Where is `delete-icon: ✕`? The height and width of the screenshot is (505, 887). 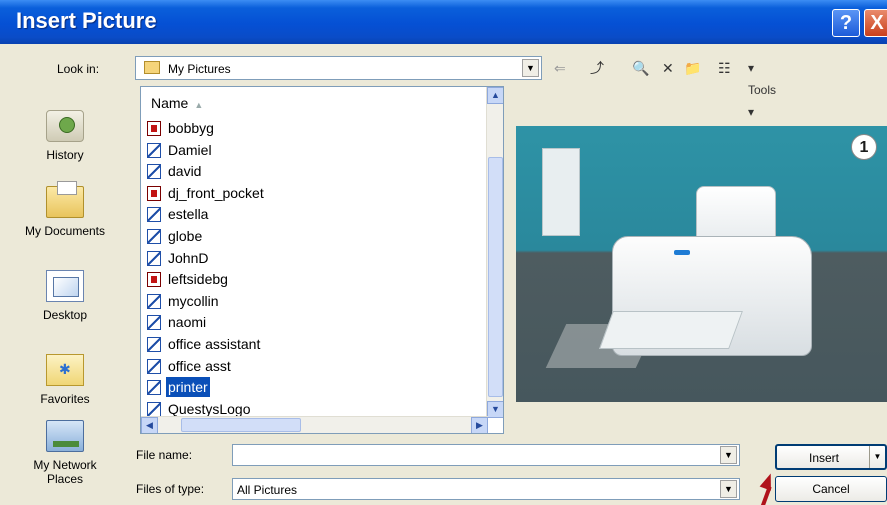 delete-icon: ✕ is located at coordinates (668, 68).